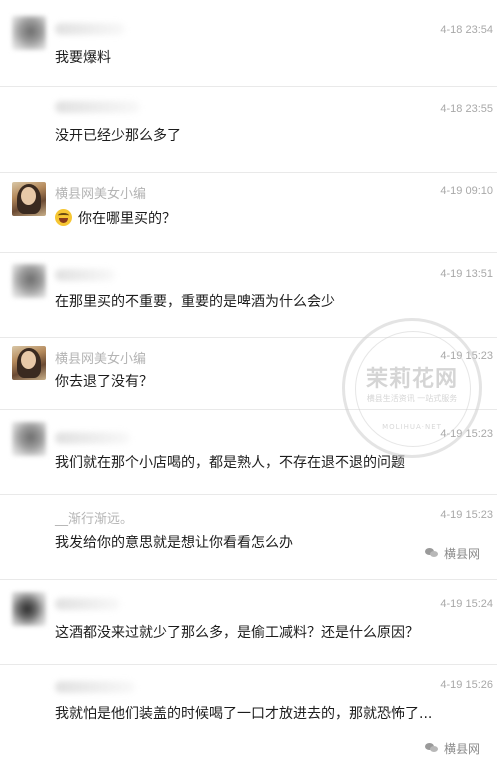  Describe the element at coordinates (412, 398) in the screenshot. I see `watermark-subtitle: 横县生活资讯 一站式服务` at that location.